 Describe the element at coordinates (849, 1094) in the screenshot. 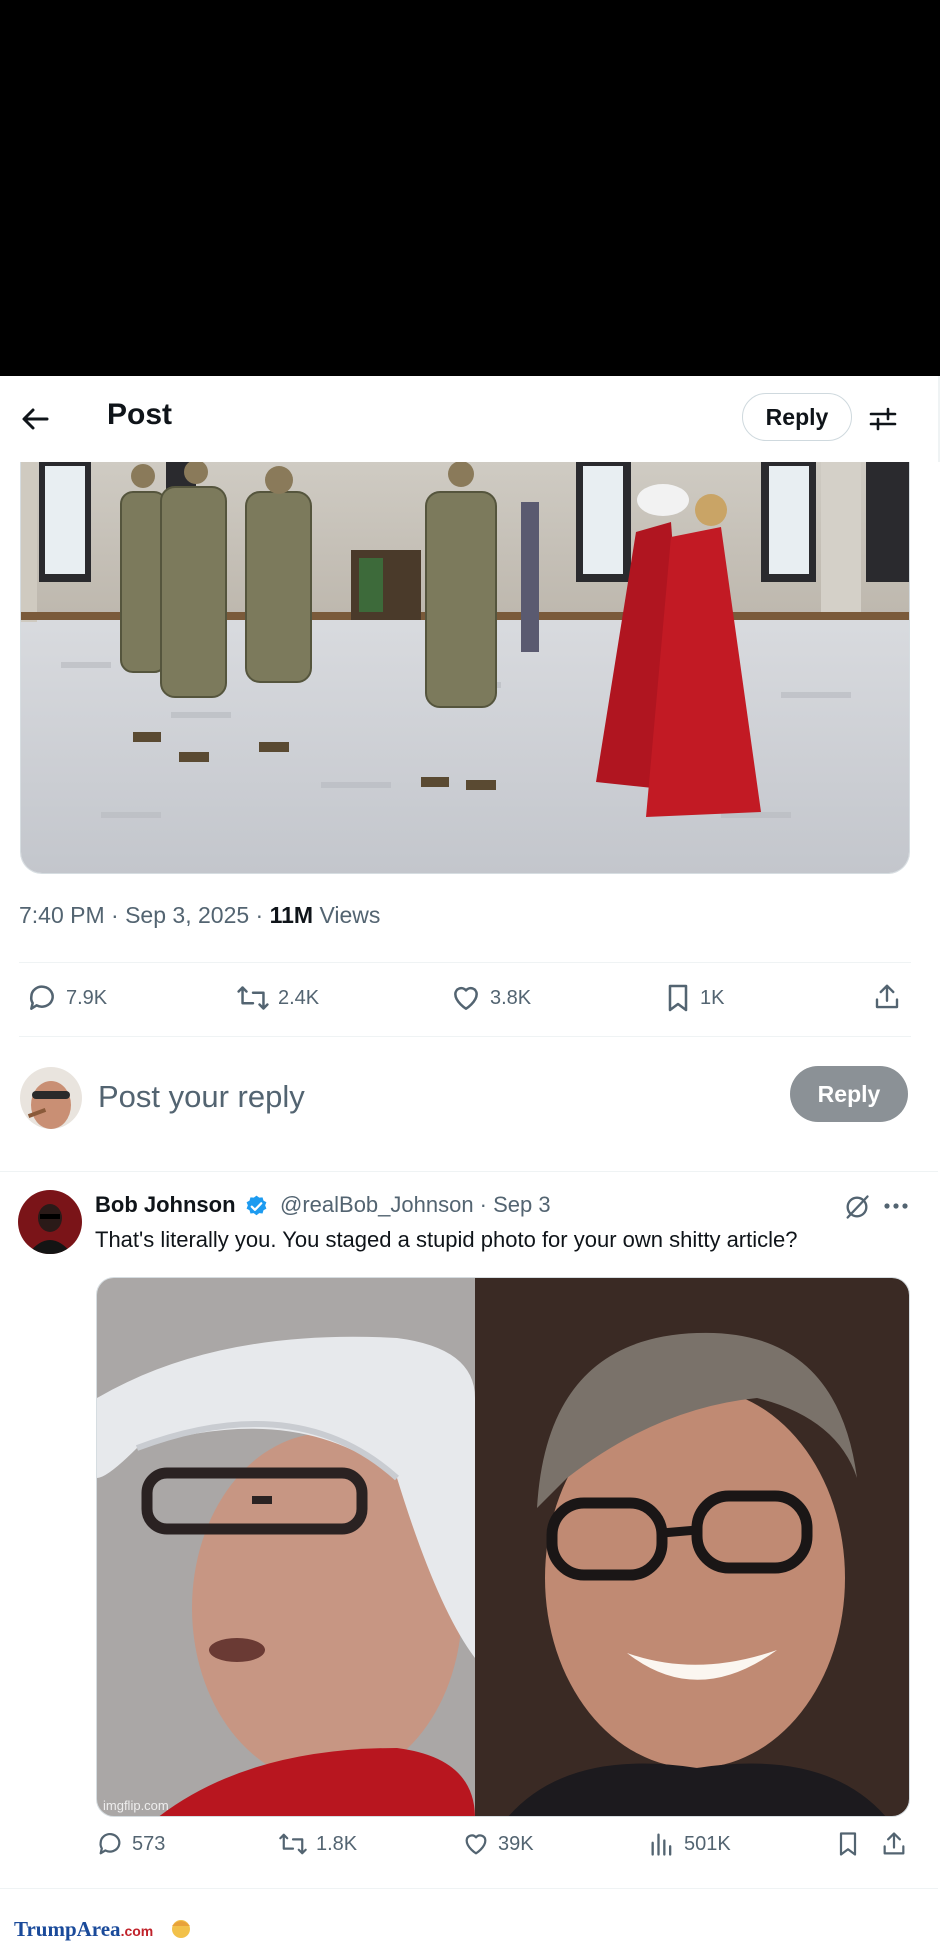

I see `reply-submit-button: Reply` at that location.